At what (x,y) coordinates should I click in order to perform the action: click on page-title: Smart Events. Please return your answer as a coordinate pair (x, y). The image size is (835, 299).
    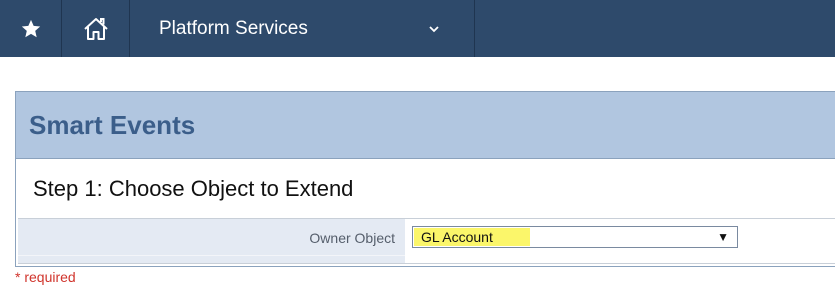
    Looking at the image, I should click on (112, 124).